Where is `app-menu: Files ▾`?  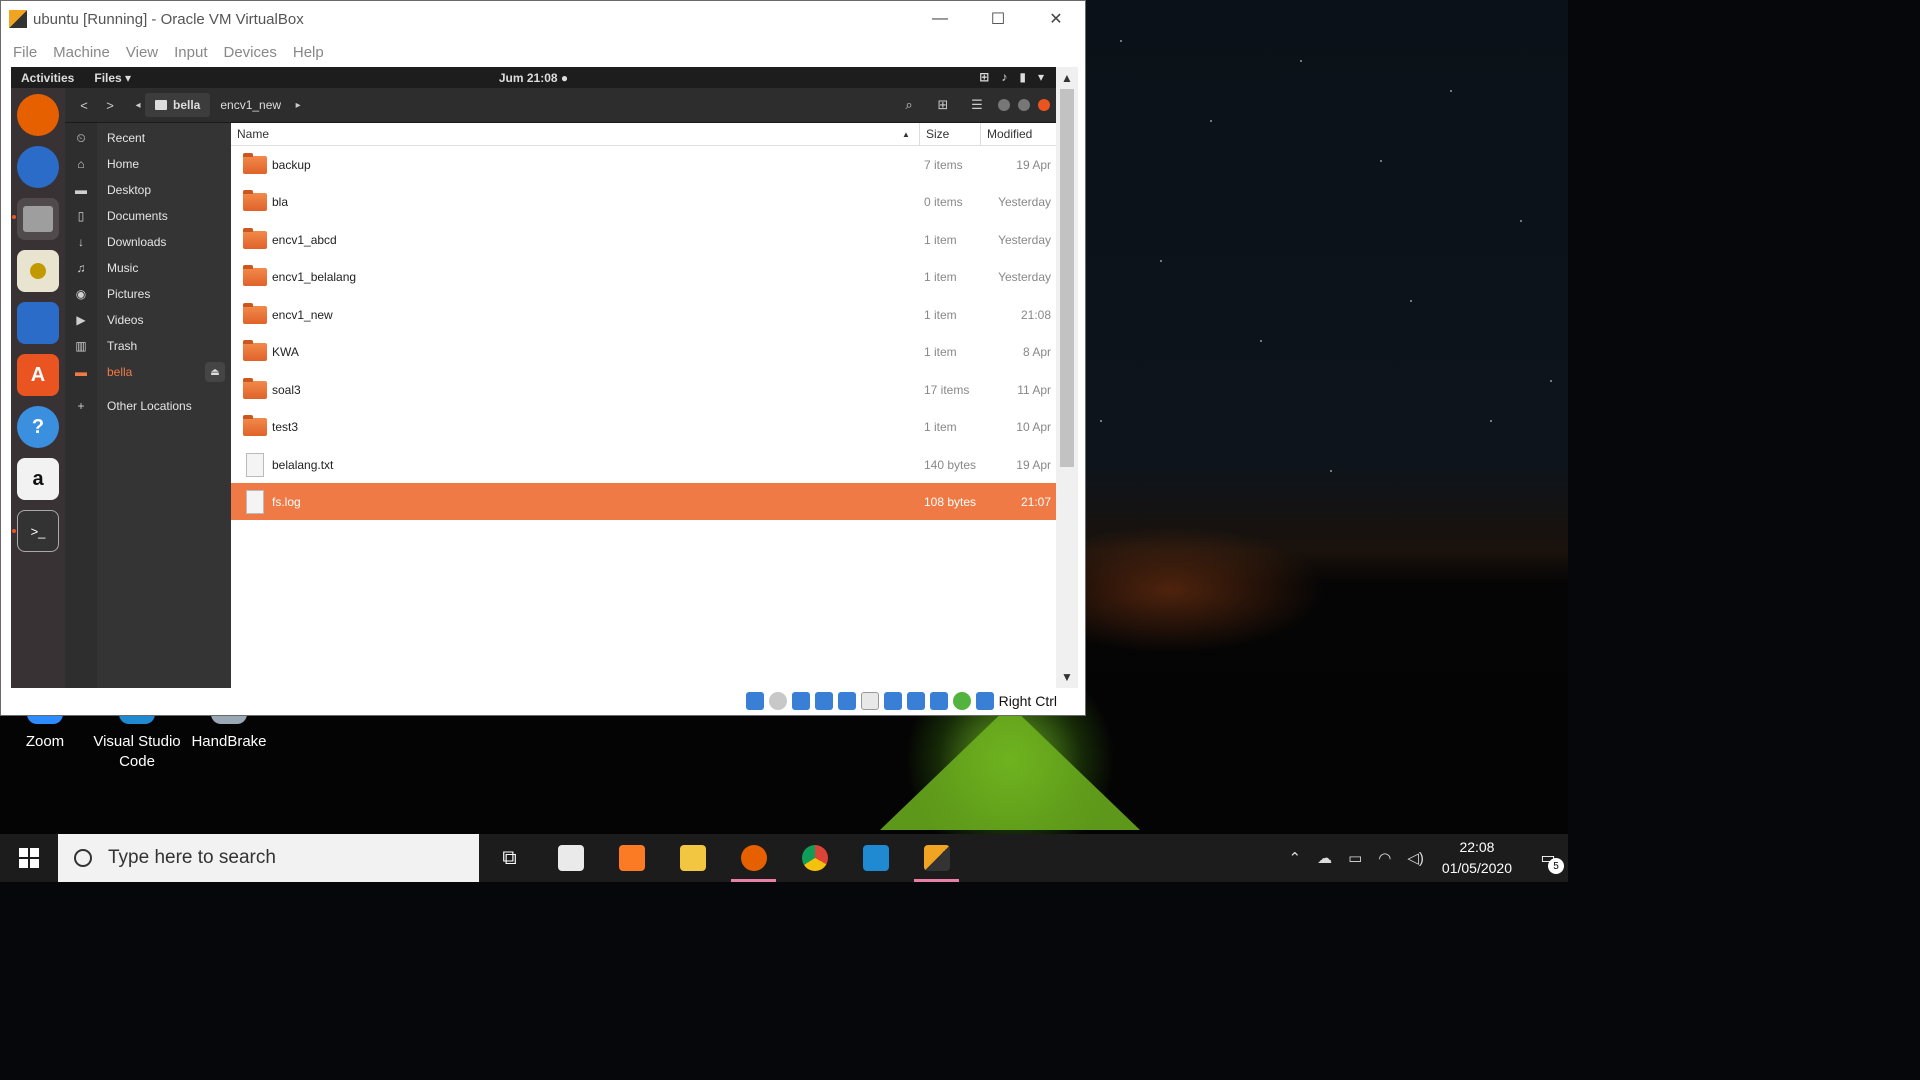
app-menu: Files ▾ is located at coordinates (107, 78).